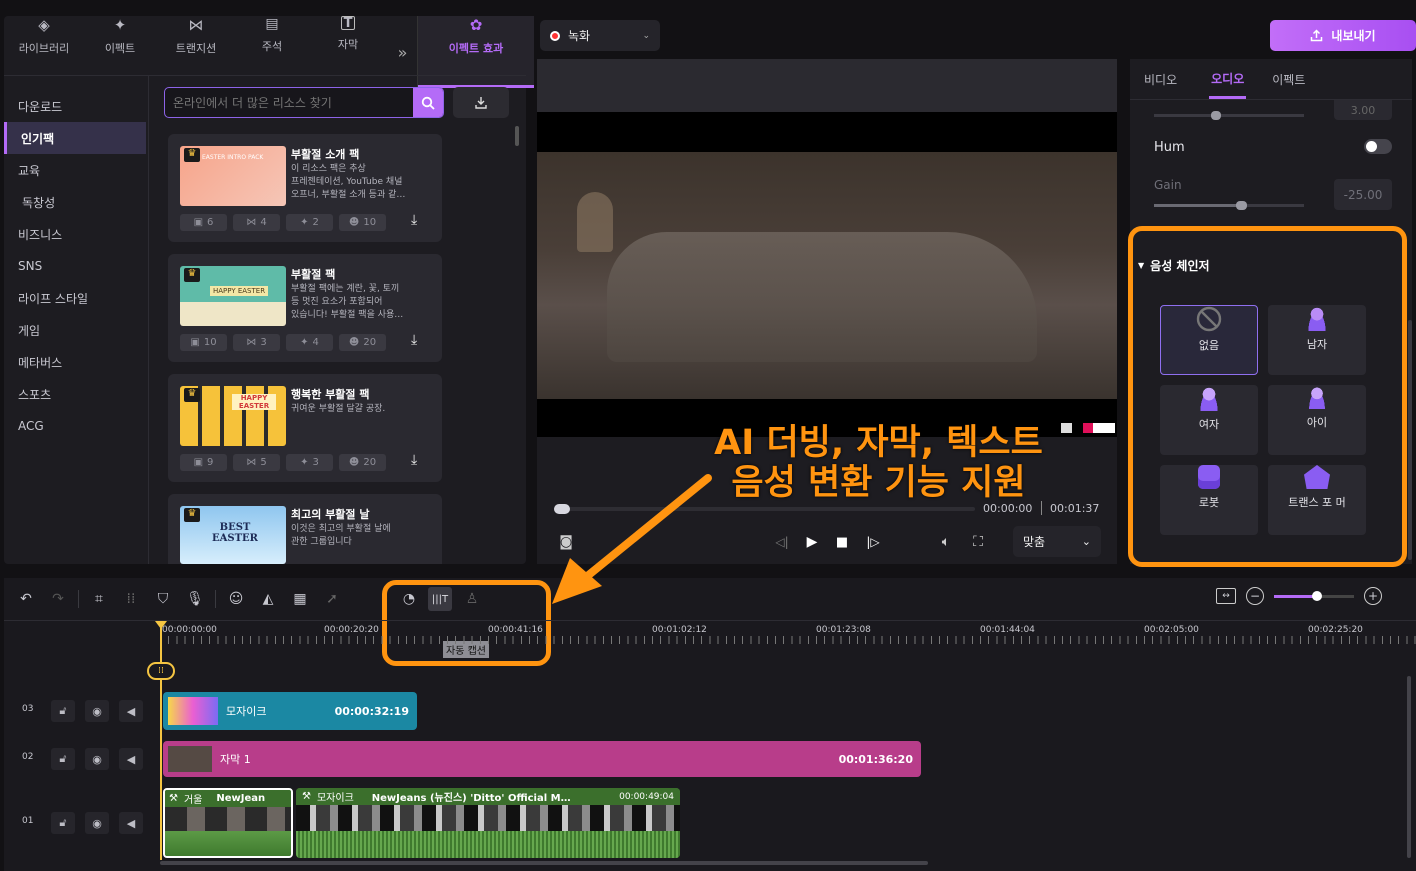 Image resolution: width=1416 pixels, height=871 pixels. What do you see at coordinates (600, 35) in the screenshot?
I see `record-dropdown: 녹화 ⌄` at bounding box center [600, 35].